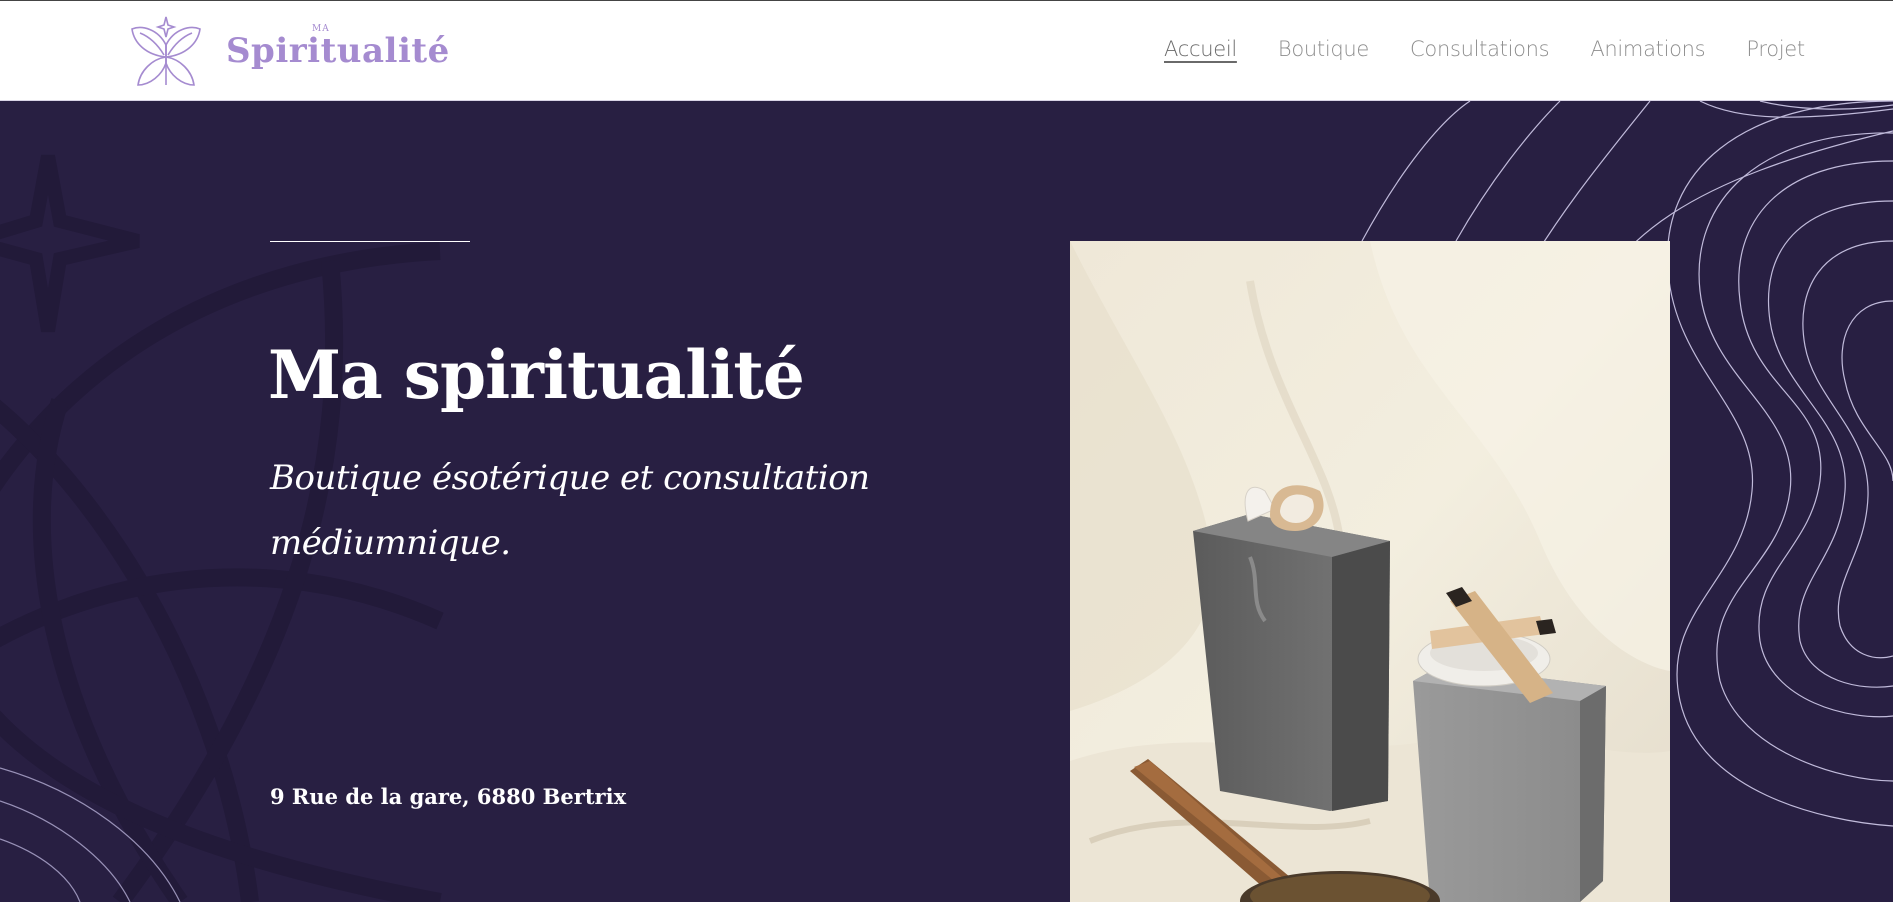  I want to click on logo-link, so click(166, 52).